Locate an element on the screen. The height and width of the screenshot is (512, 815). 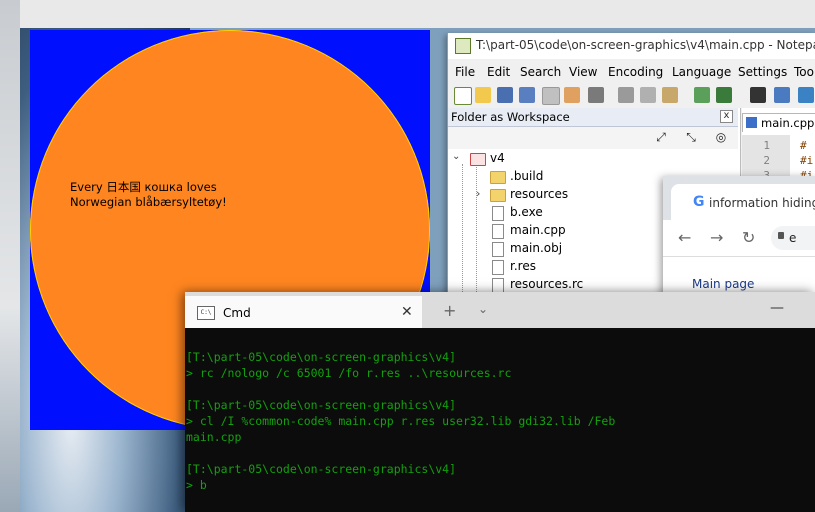
chevron-right-icon: › is located at coordinates (478, 193).